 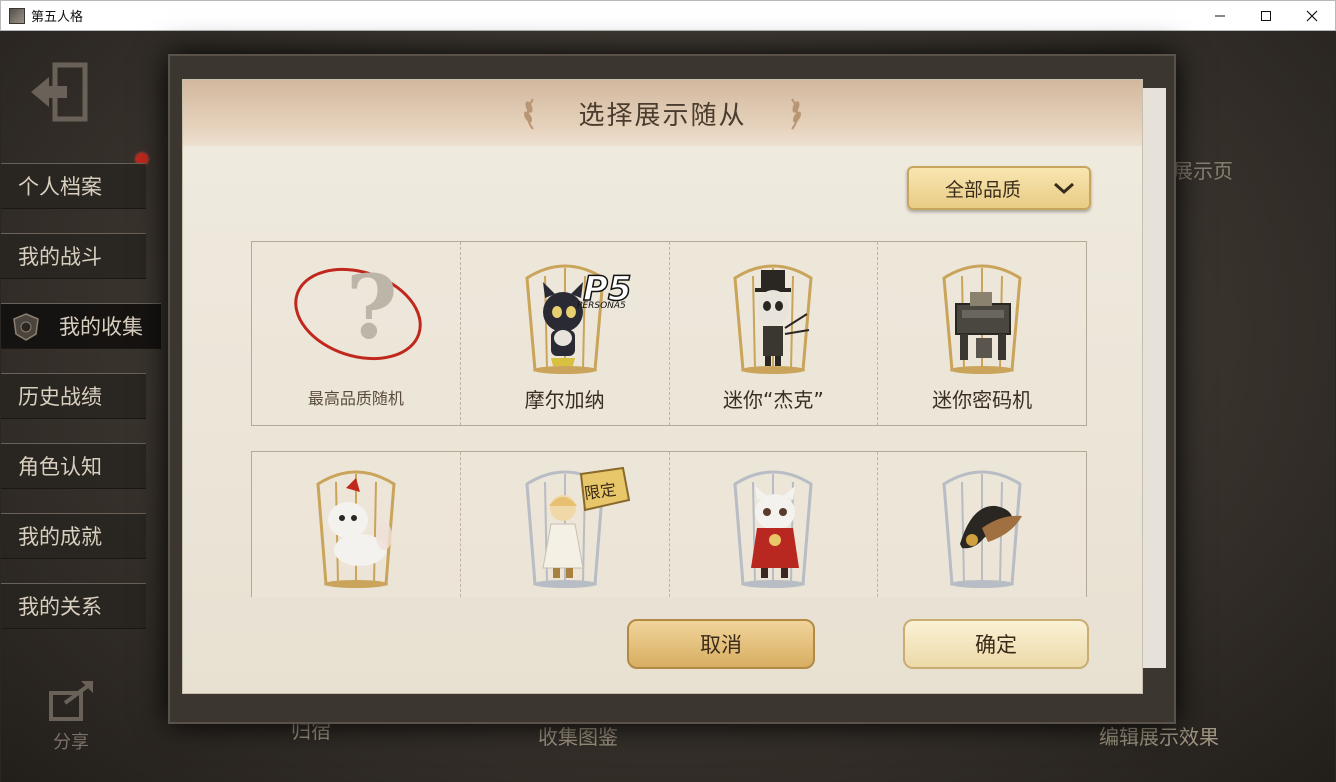 I want to click on sidebar-item-role-cognition: 角色认知, so click(x=73, y=466).